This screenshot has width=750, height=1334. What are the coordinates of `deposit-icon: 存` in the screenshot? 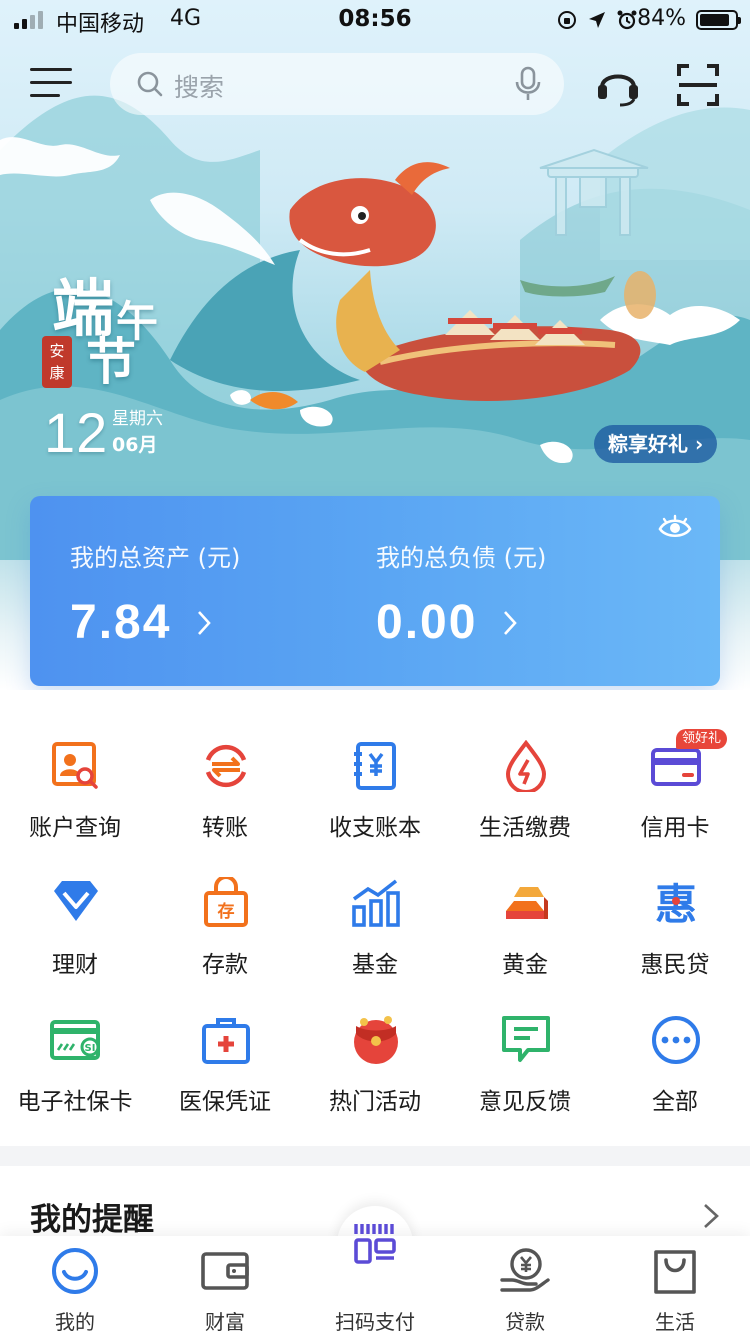 It's located at (226, 902).